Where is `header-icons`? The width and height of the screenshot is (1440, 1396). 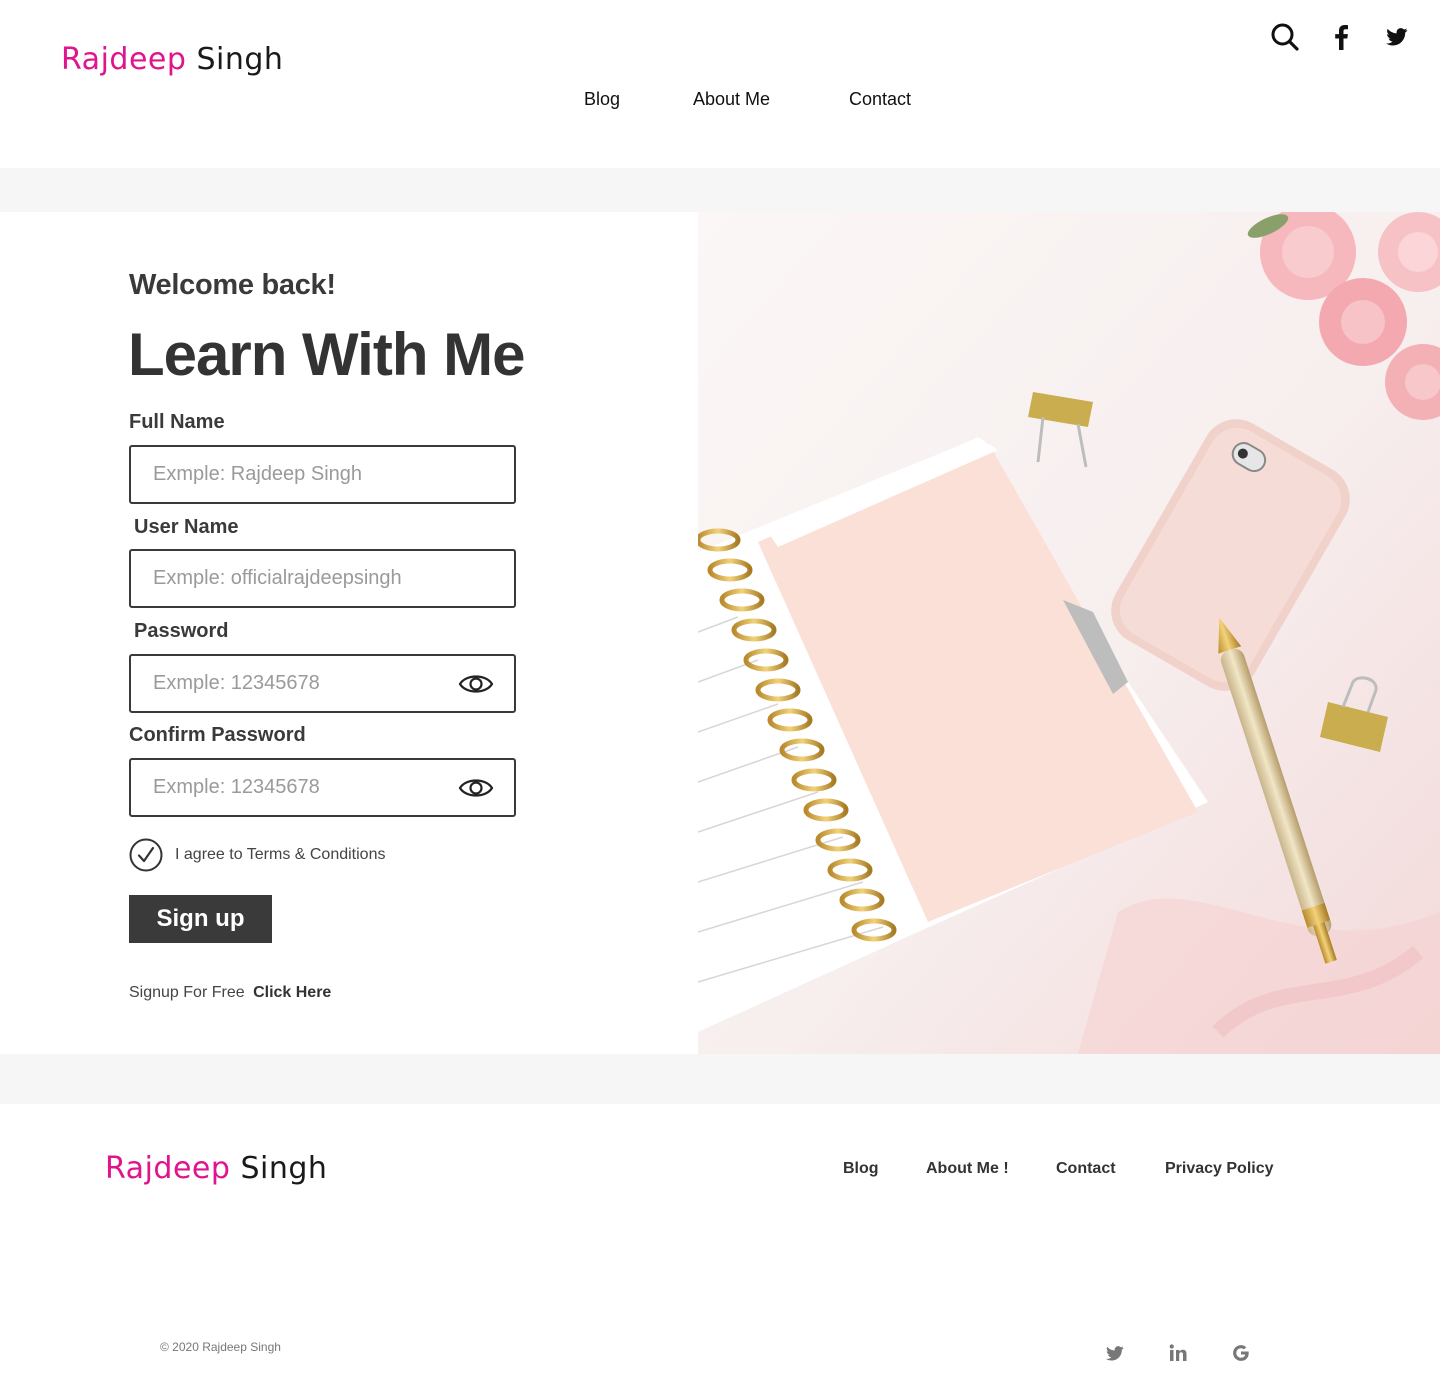 header-icons is located at coordinates (1341, 37).